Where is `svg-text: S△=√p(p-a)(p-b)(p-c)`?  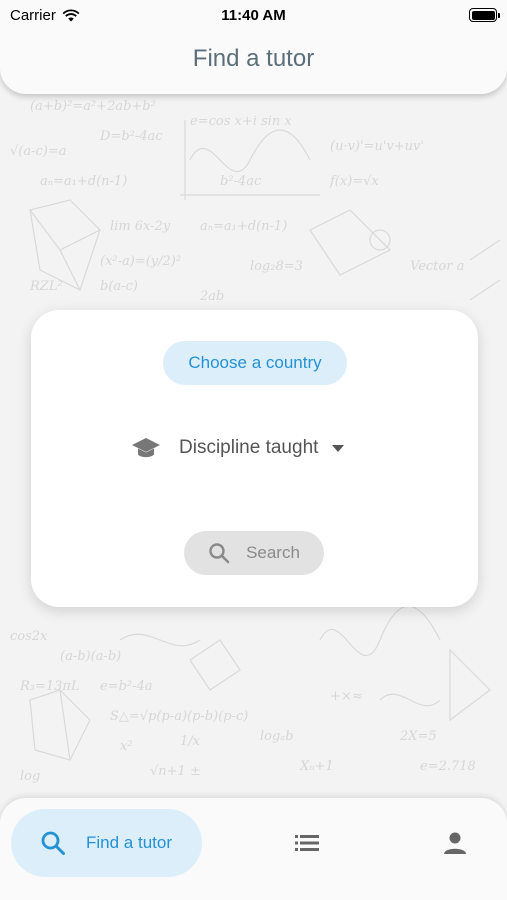 svg-text: S△=√p(p-a)(p-b)(p-c) is located at coordinates (179, 716).